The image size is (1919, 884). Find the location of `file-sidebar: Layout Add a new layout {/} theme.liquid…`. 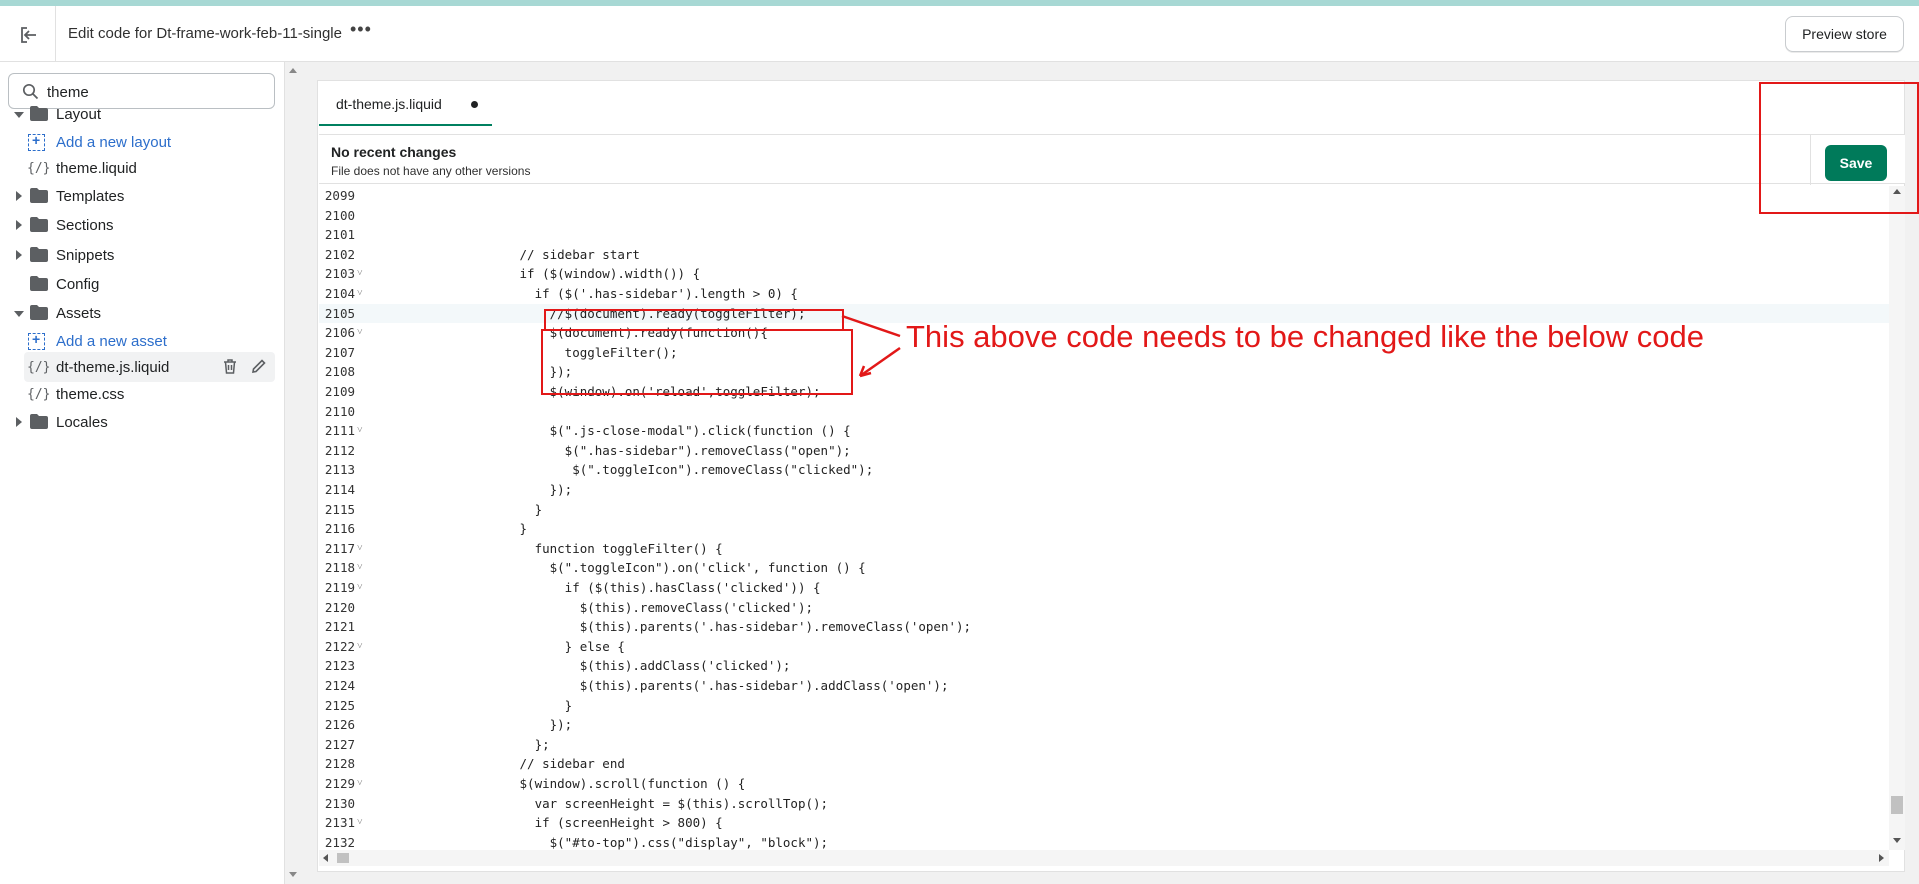

file-sidebar: Layout Add a new layout {/} theme.liquid… is located at coordinates (142, 473).